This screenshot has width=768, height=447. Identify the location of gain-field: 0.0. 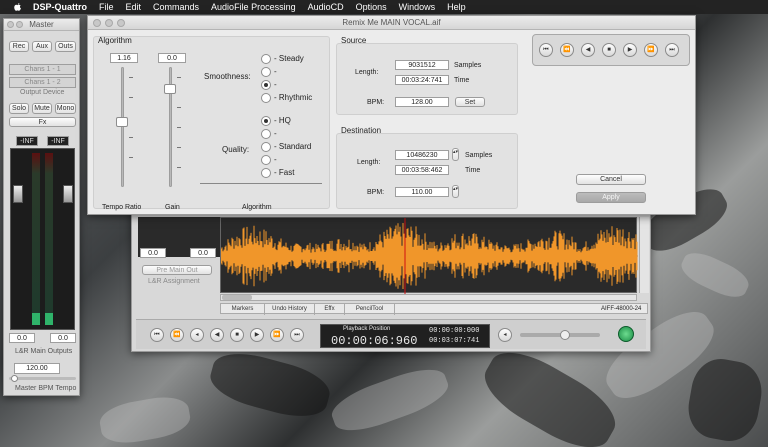
(172, 58).